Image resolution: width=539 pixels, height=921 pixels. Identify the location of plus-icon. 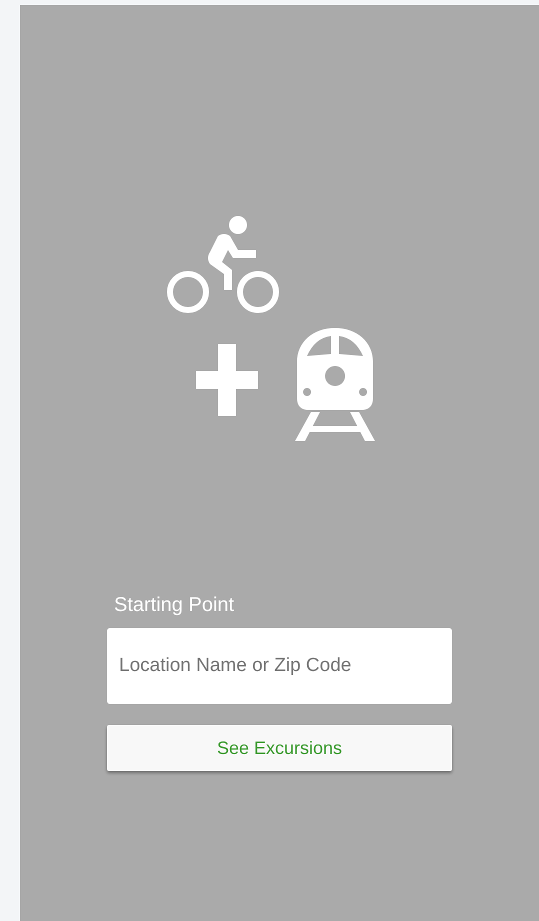
(227, 380).